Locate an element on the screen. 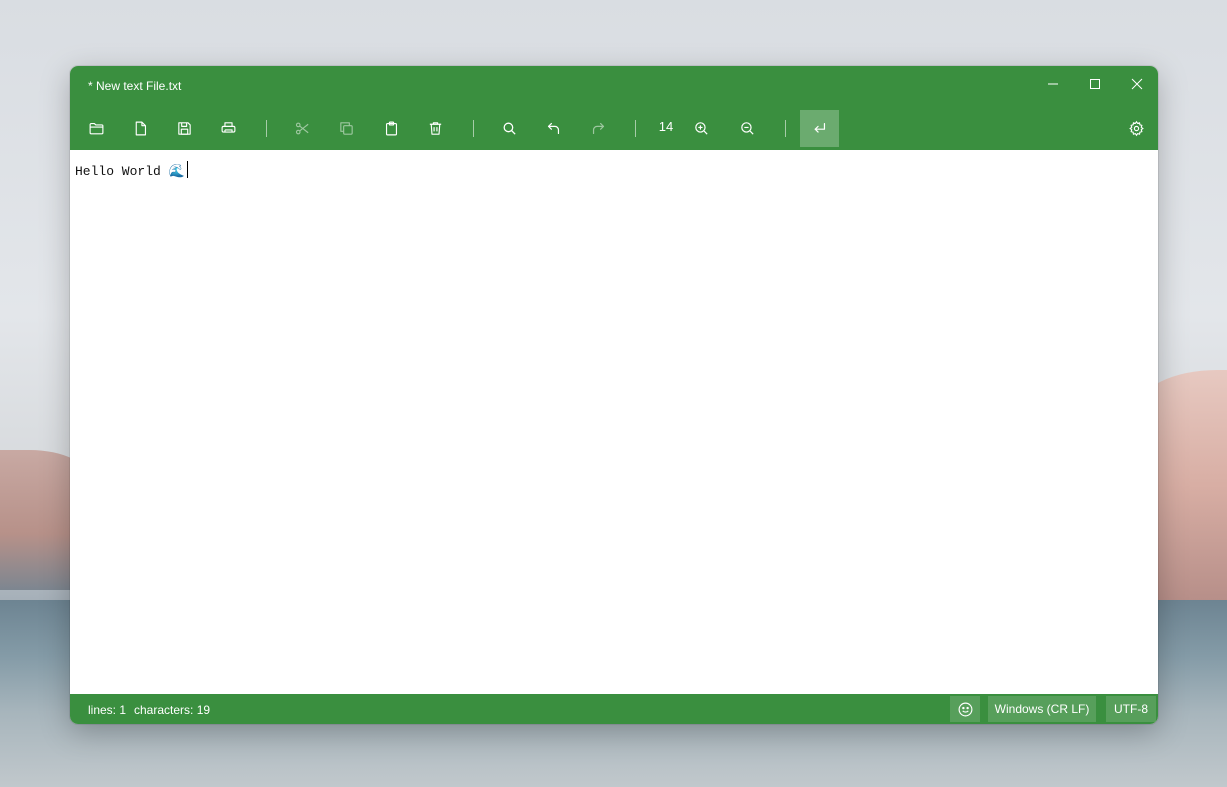 The image size is (1227, 787). close-icon is located at coordinates (1137, 84).